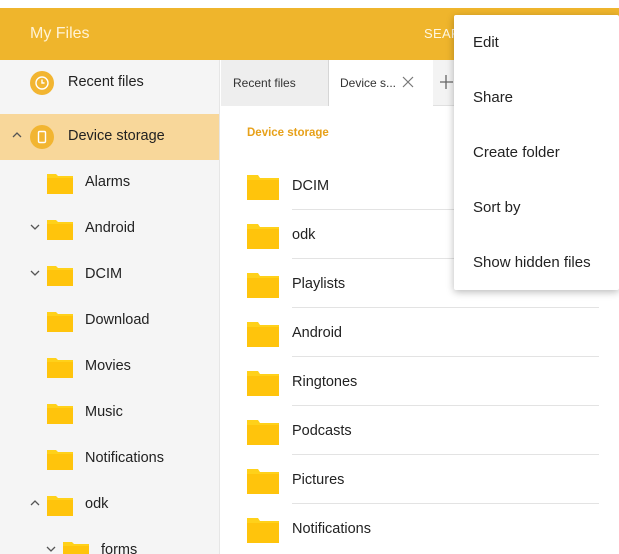  I want to click on menu-item-show-hidden-files: Show hidden files, so click(536, 262).